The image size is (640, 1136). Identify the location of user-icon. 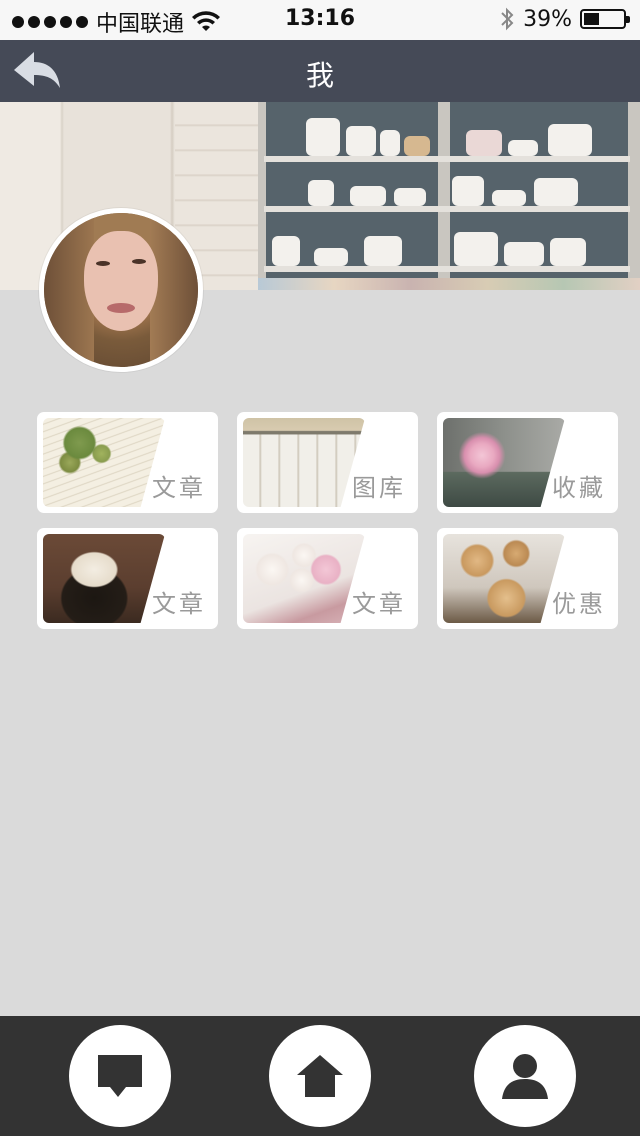
(525, 1076).